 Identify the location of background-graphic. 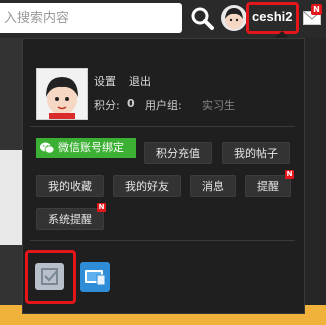
(11, 197).